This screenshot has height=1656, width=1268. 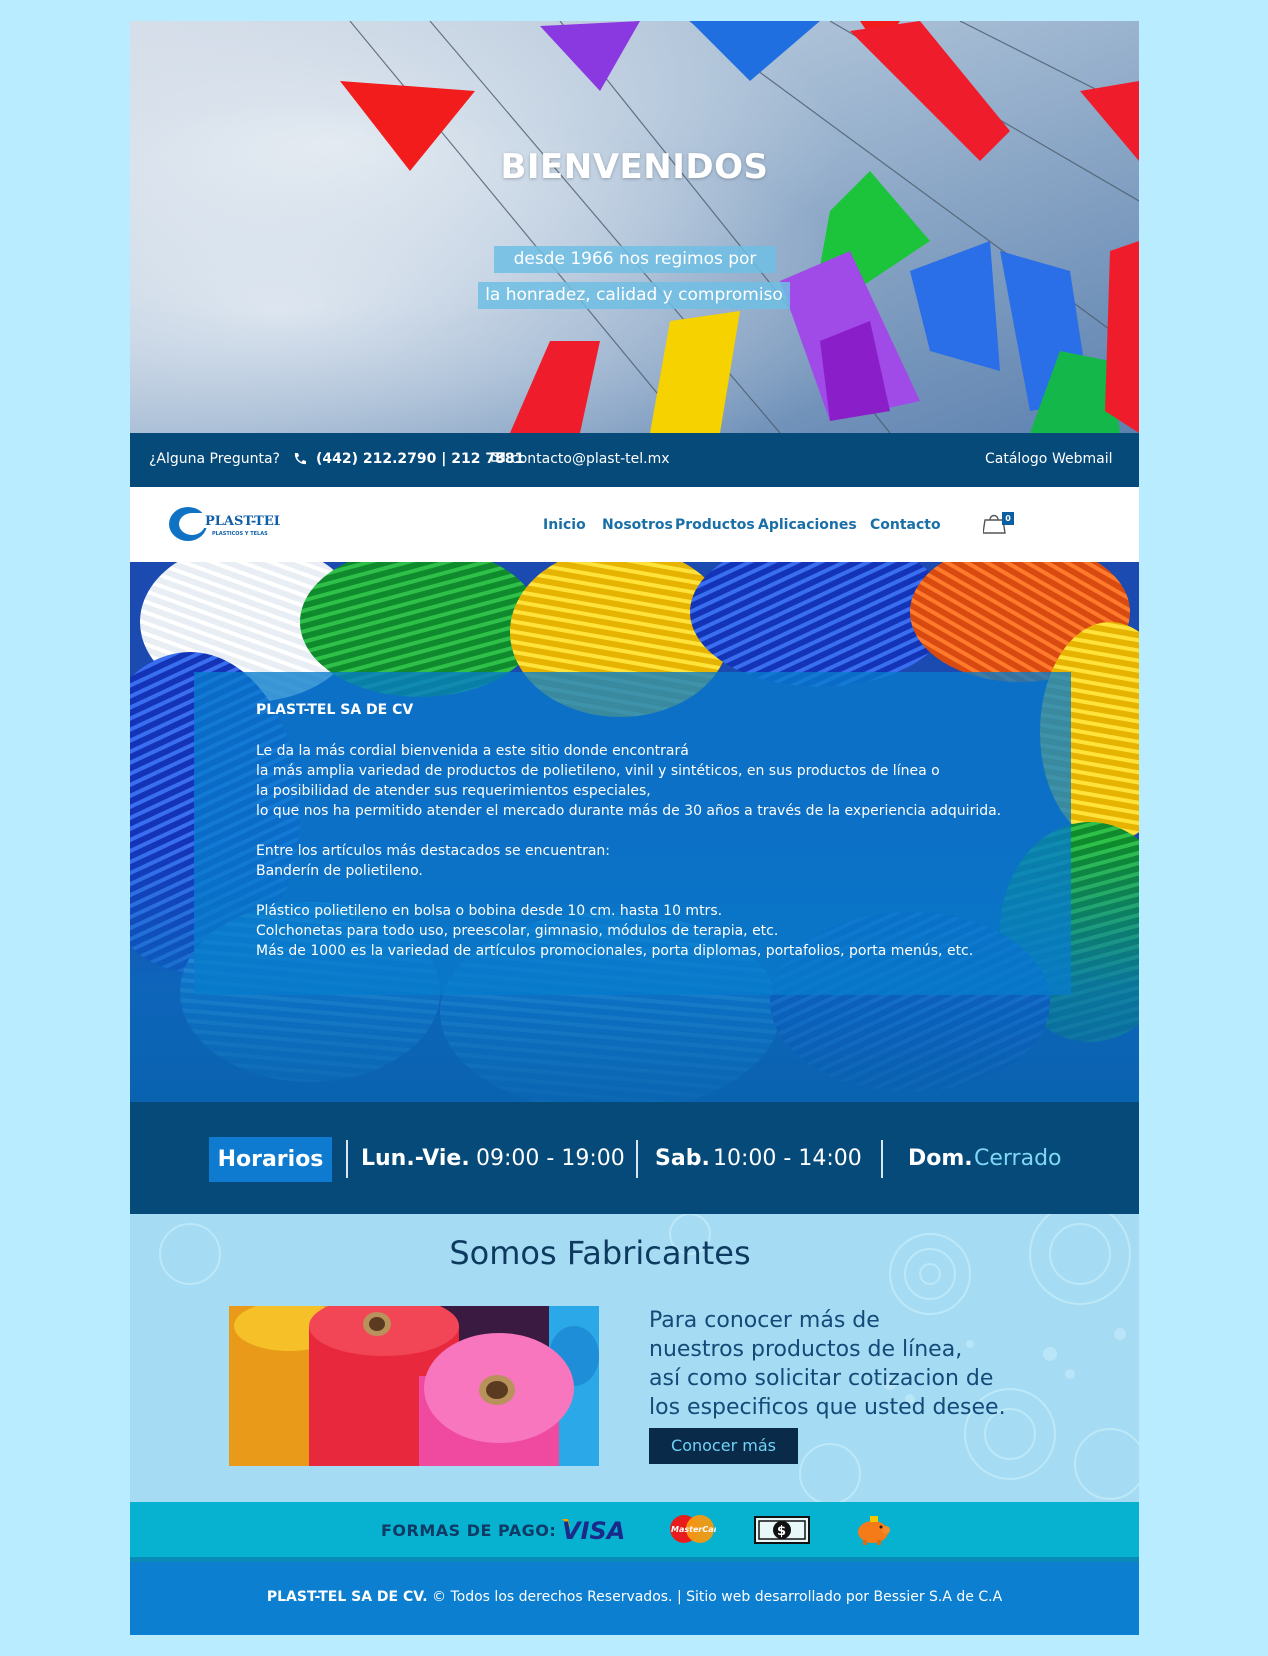 What do you see at coordinates (637, 525) in the screenshot?
I see `nav-item-nosotros: Nosotros` at bounding box center [637, 525].